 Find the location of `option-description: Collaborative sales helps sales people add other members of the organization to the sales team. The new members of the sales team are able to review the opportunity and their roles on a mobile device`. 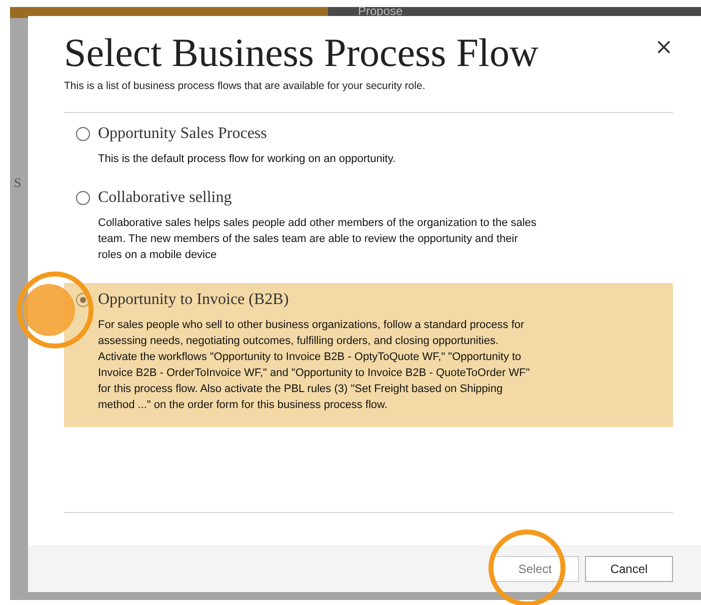

option-description: Collaborative sales helps sales people add other members of the organization to the sales team. The new members of the sales team are able to review the opportunity and their roles on a mobile device is located at coordinates (318, 239).